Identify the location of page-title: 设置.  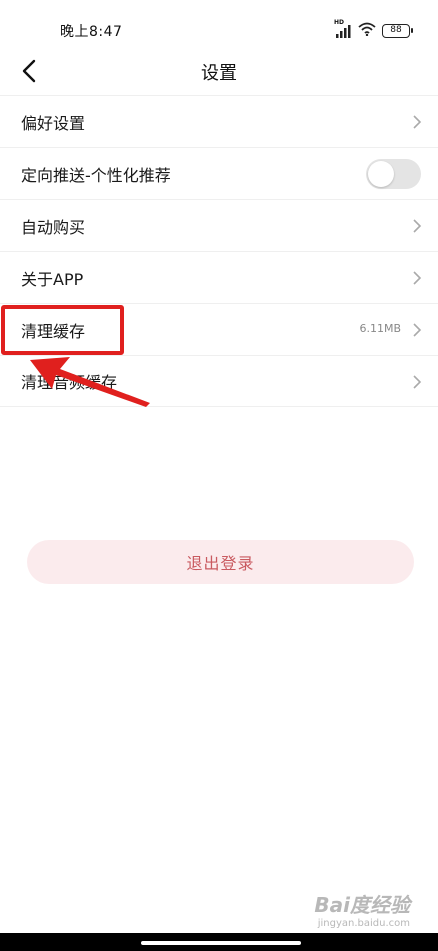
(219, 73).